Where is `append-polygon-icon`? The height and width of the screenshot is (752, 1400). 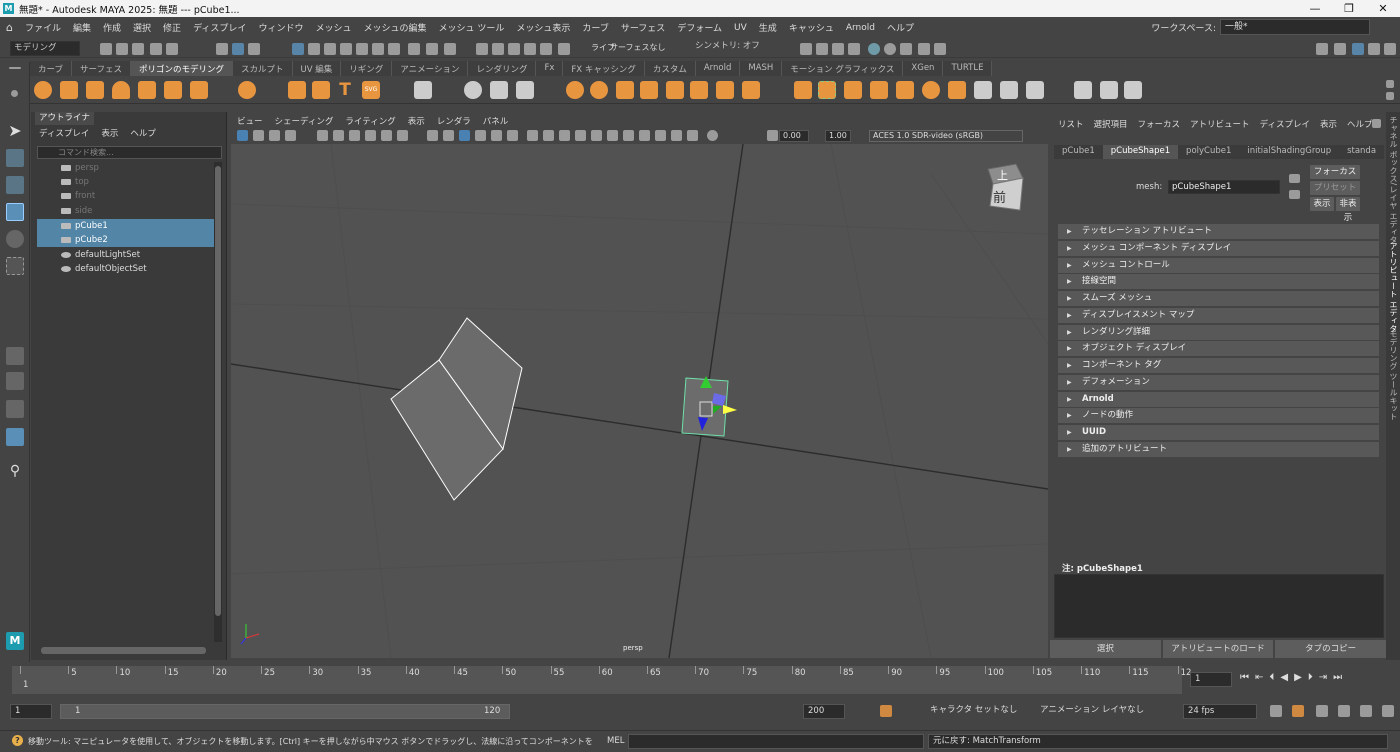 append-polygon-icon is located at coordinates (879, 90).